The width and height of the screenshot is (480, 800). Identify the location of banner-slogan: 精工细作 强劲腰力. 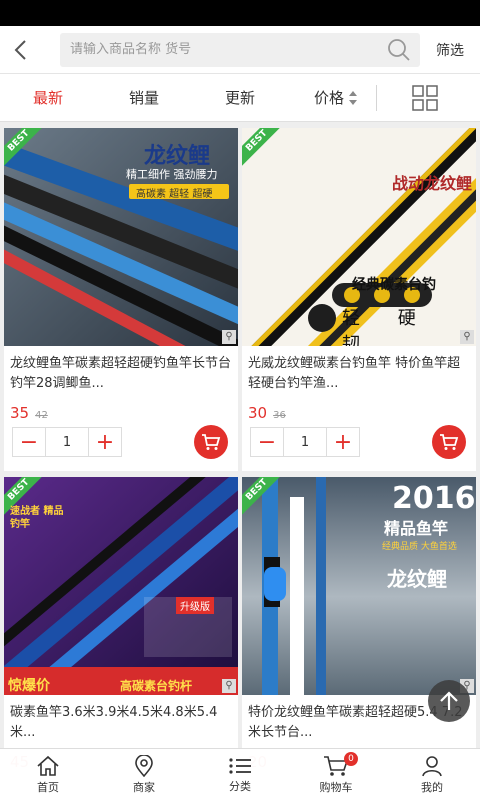
(172, 174).